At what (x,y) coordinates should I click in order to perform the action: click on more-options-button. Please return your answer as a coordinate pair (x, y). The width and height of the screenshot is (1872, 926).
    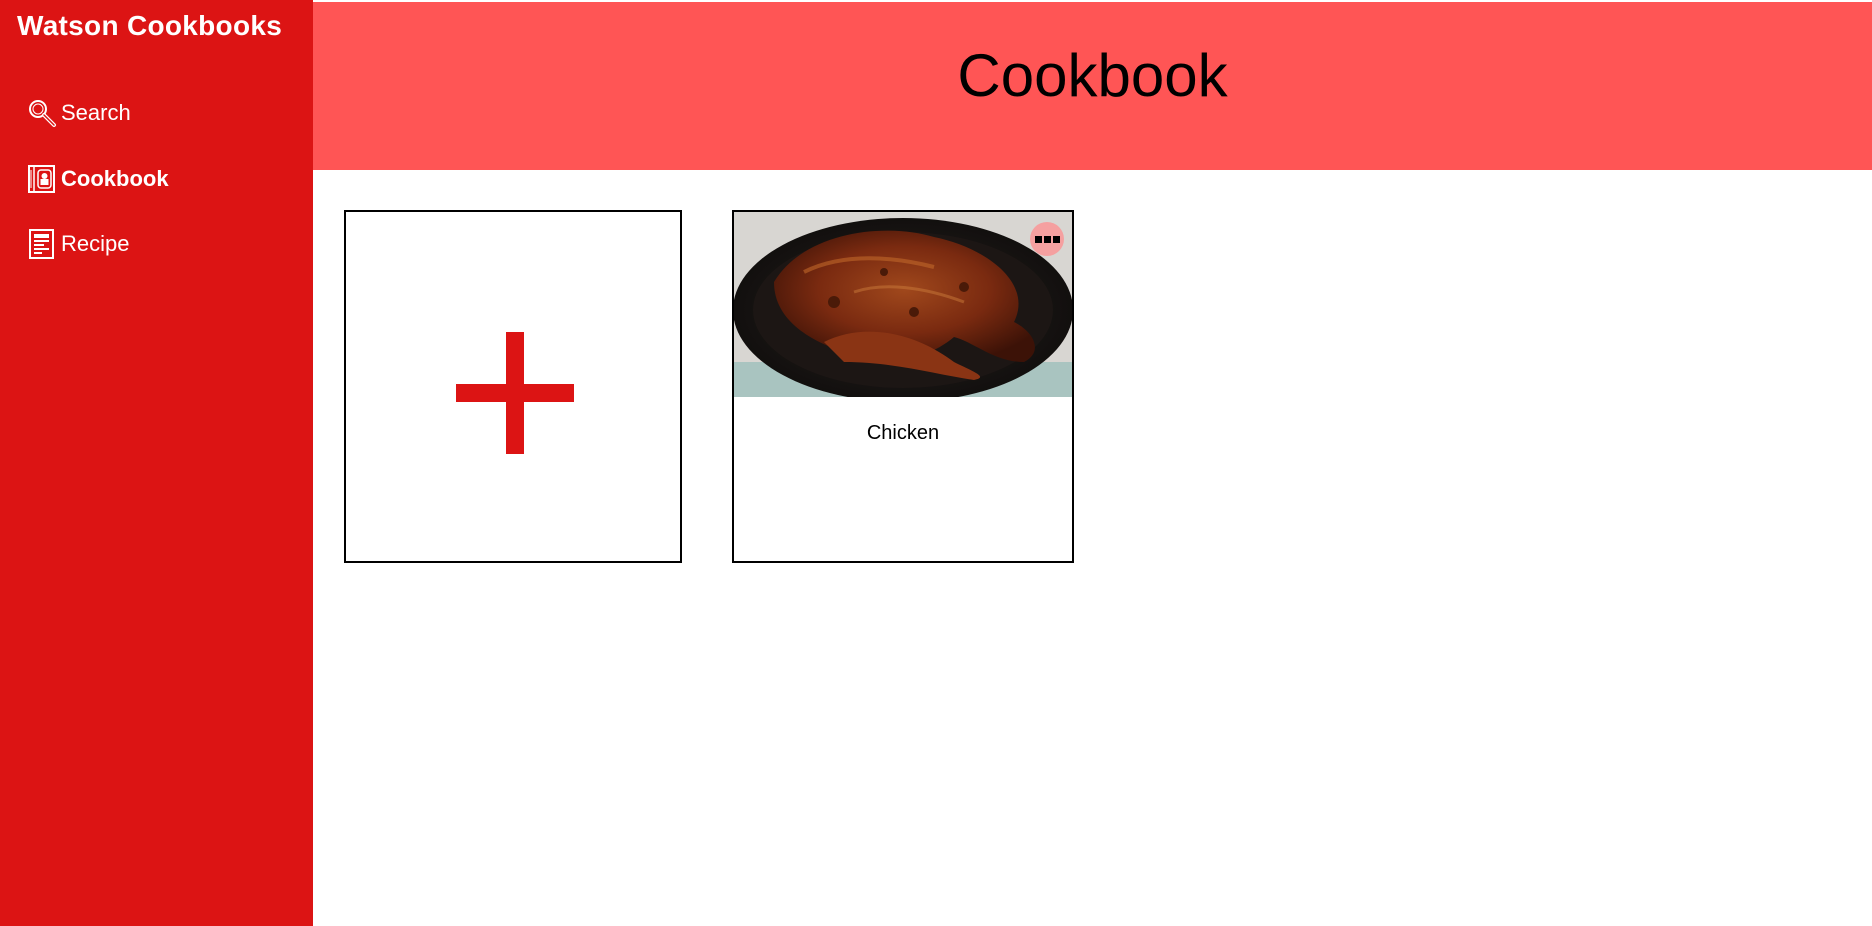
    Looking at the image, I should click on (1047, 239).